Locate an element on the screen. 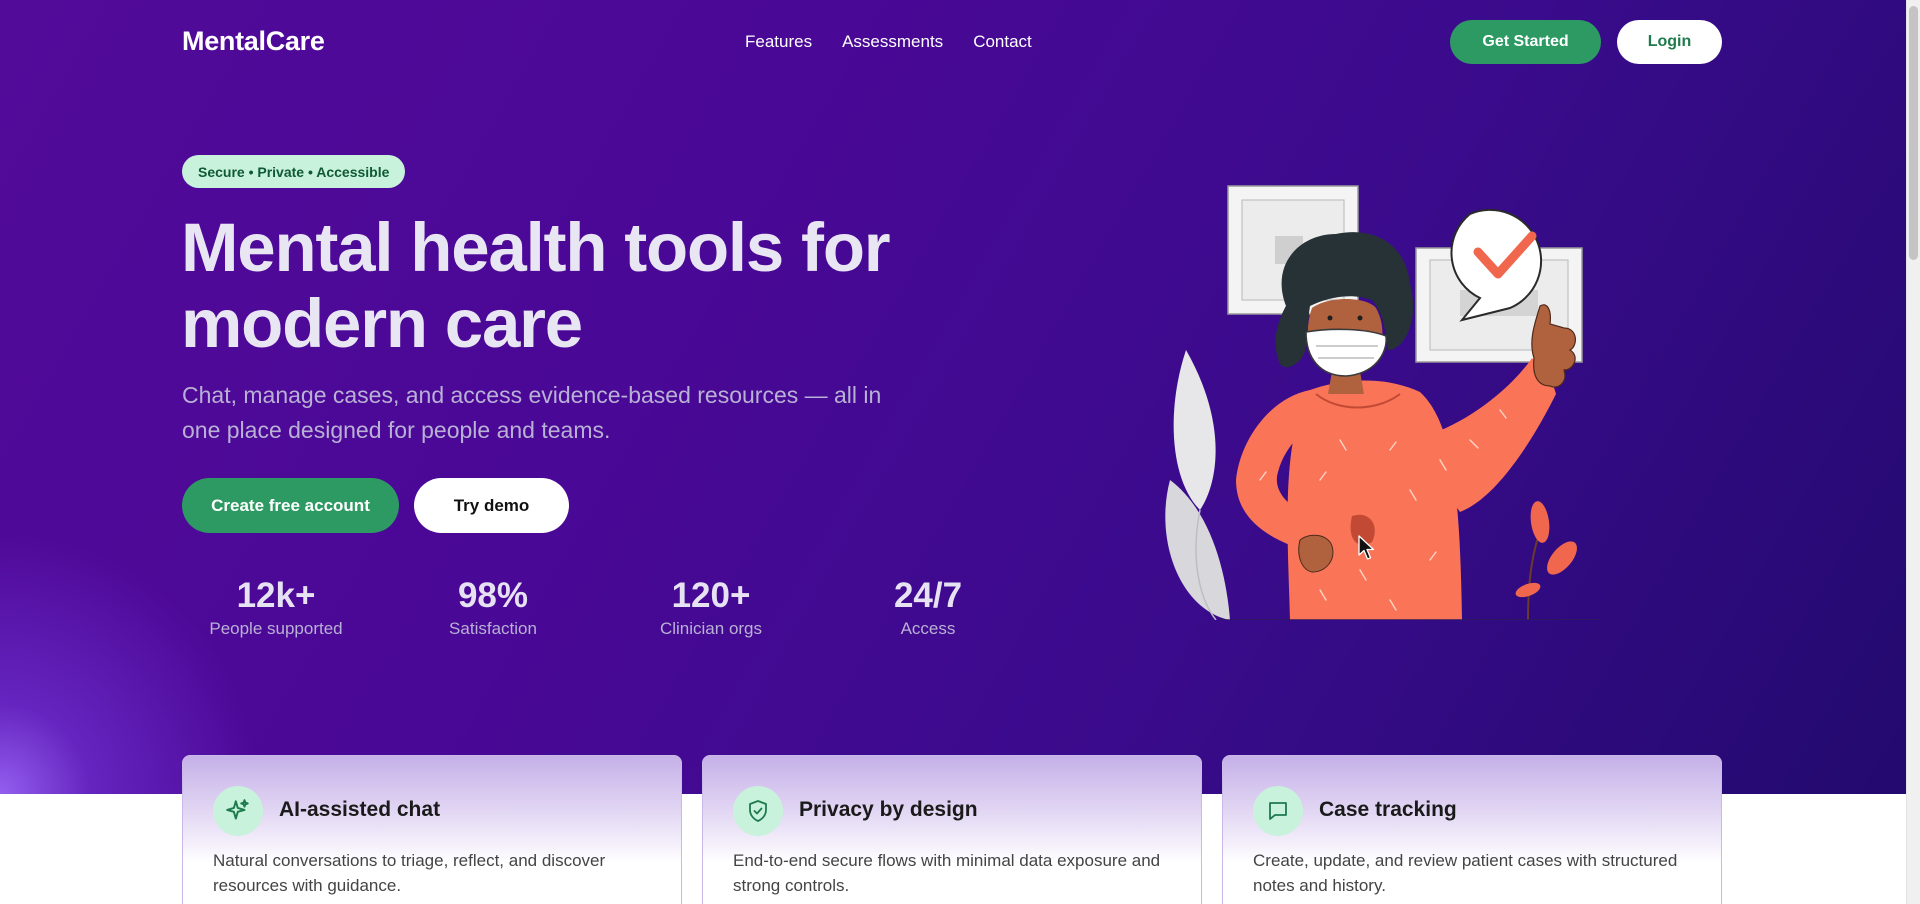  login-button: Login is located at coordinates (1669, 42).